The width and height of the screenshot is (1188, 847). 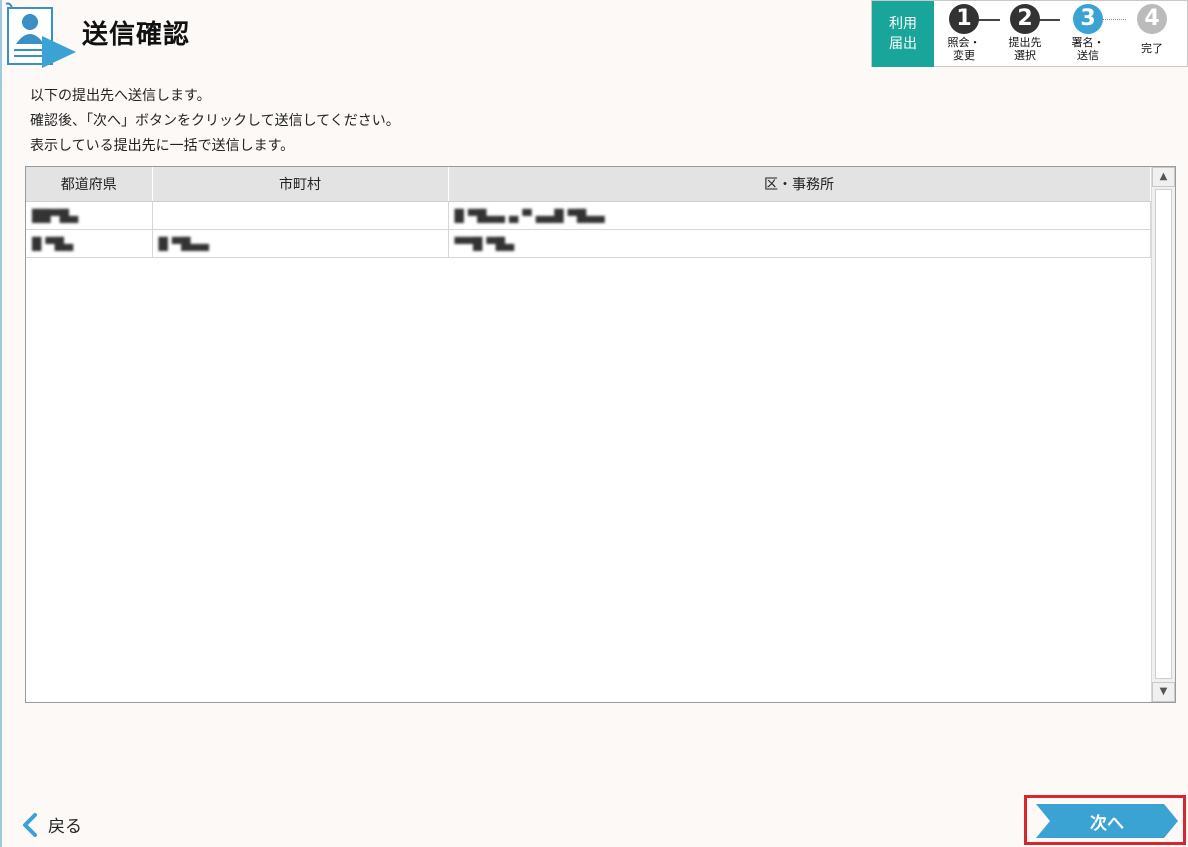 I want to click on step-2: 2 提出先 選択, so click(x=1025, y=33).